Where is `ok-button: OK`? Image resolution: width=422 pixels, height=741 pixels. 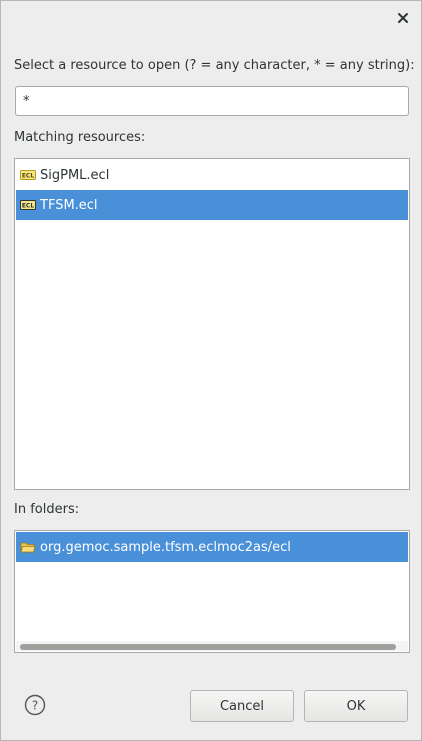 ok-button: OK is located at coordinates (356, 706).